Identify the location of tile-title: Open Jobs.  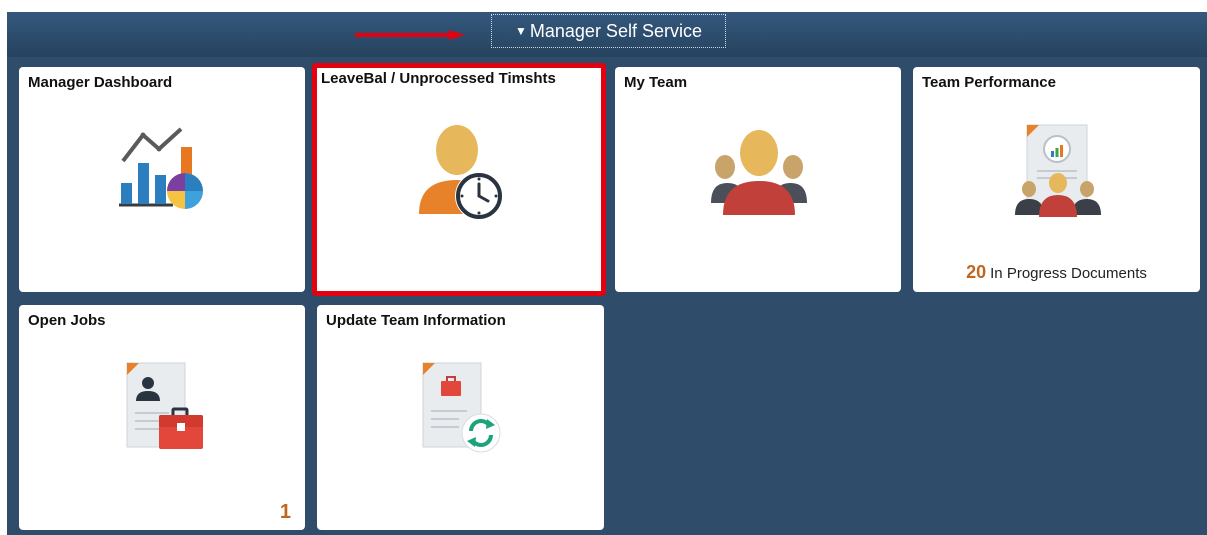
(67, 320).